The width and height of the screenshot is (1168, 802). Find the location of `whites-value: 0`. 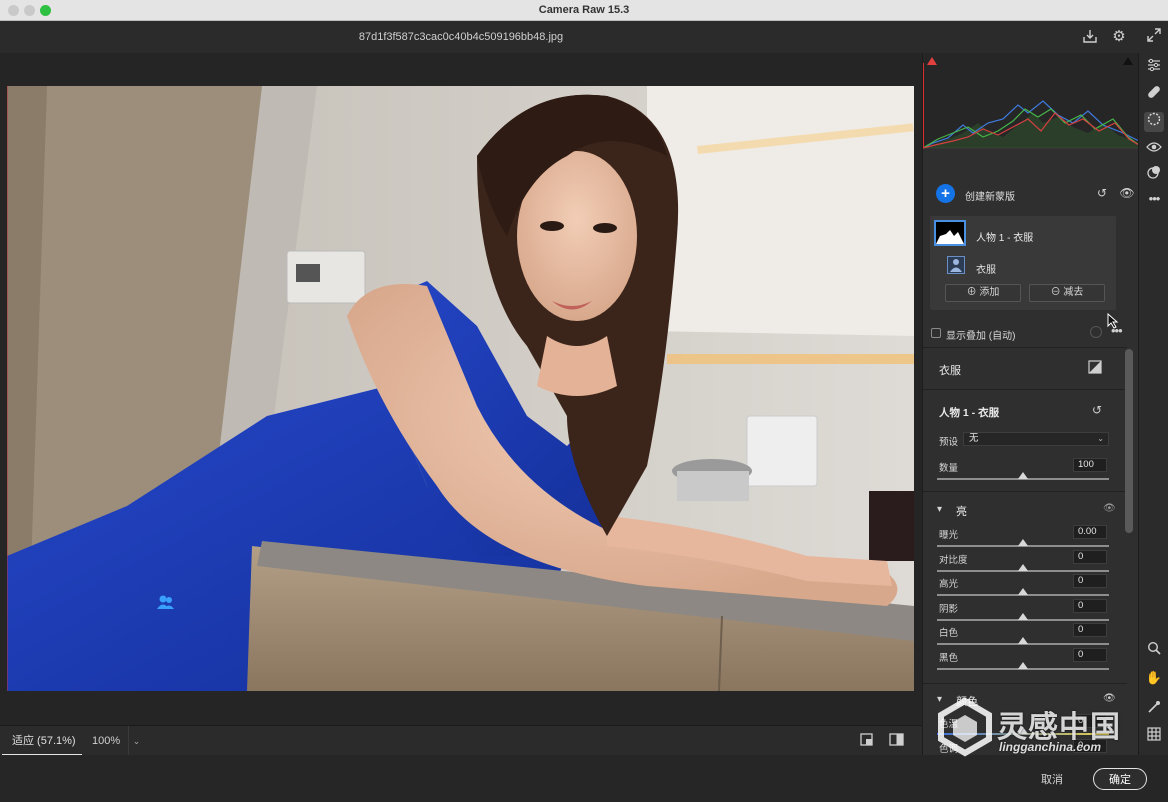

whites-value: 0 is located at coordinates (1090, 630).